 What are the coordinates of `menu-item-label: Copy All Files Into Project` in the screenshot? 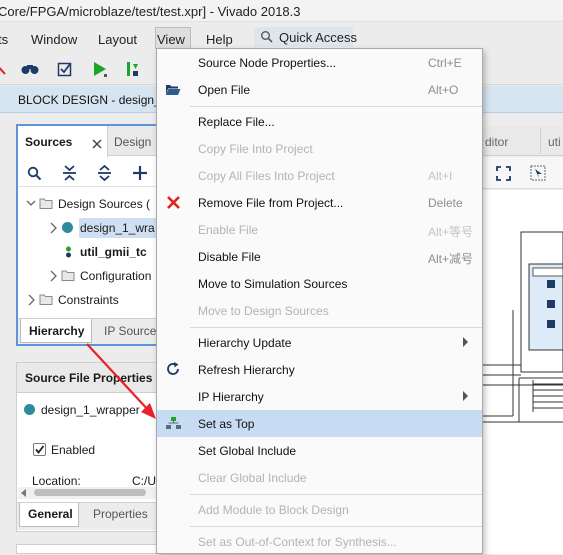 It's located at (266, 176).